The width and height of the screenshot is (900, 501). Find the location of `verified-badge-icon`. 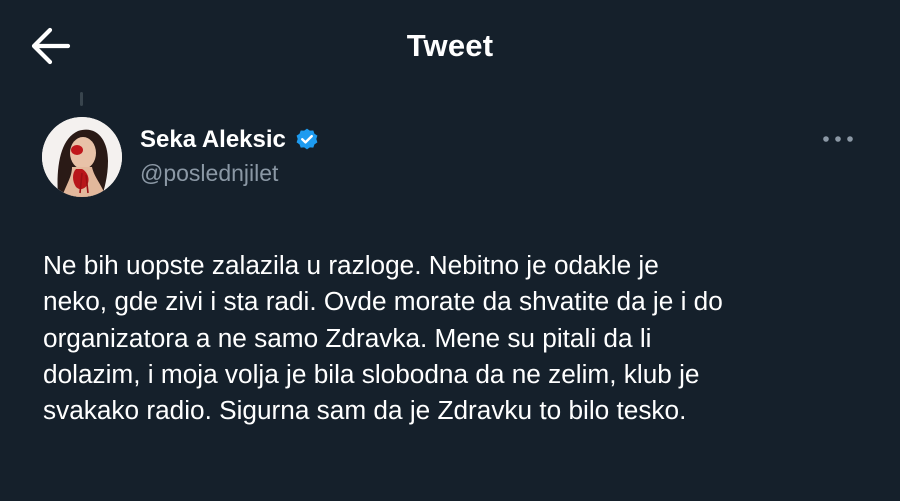

verified-badge-icon is located at coordinates (307, 139).